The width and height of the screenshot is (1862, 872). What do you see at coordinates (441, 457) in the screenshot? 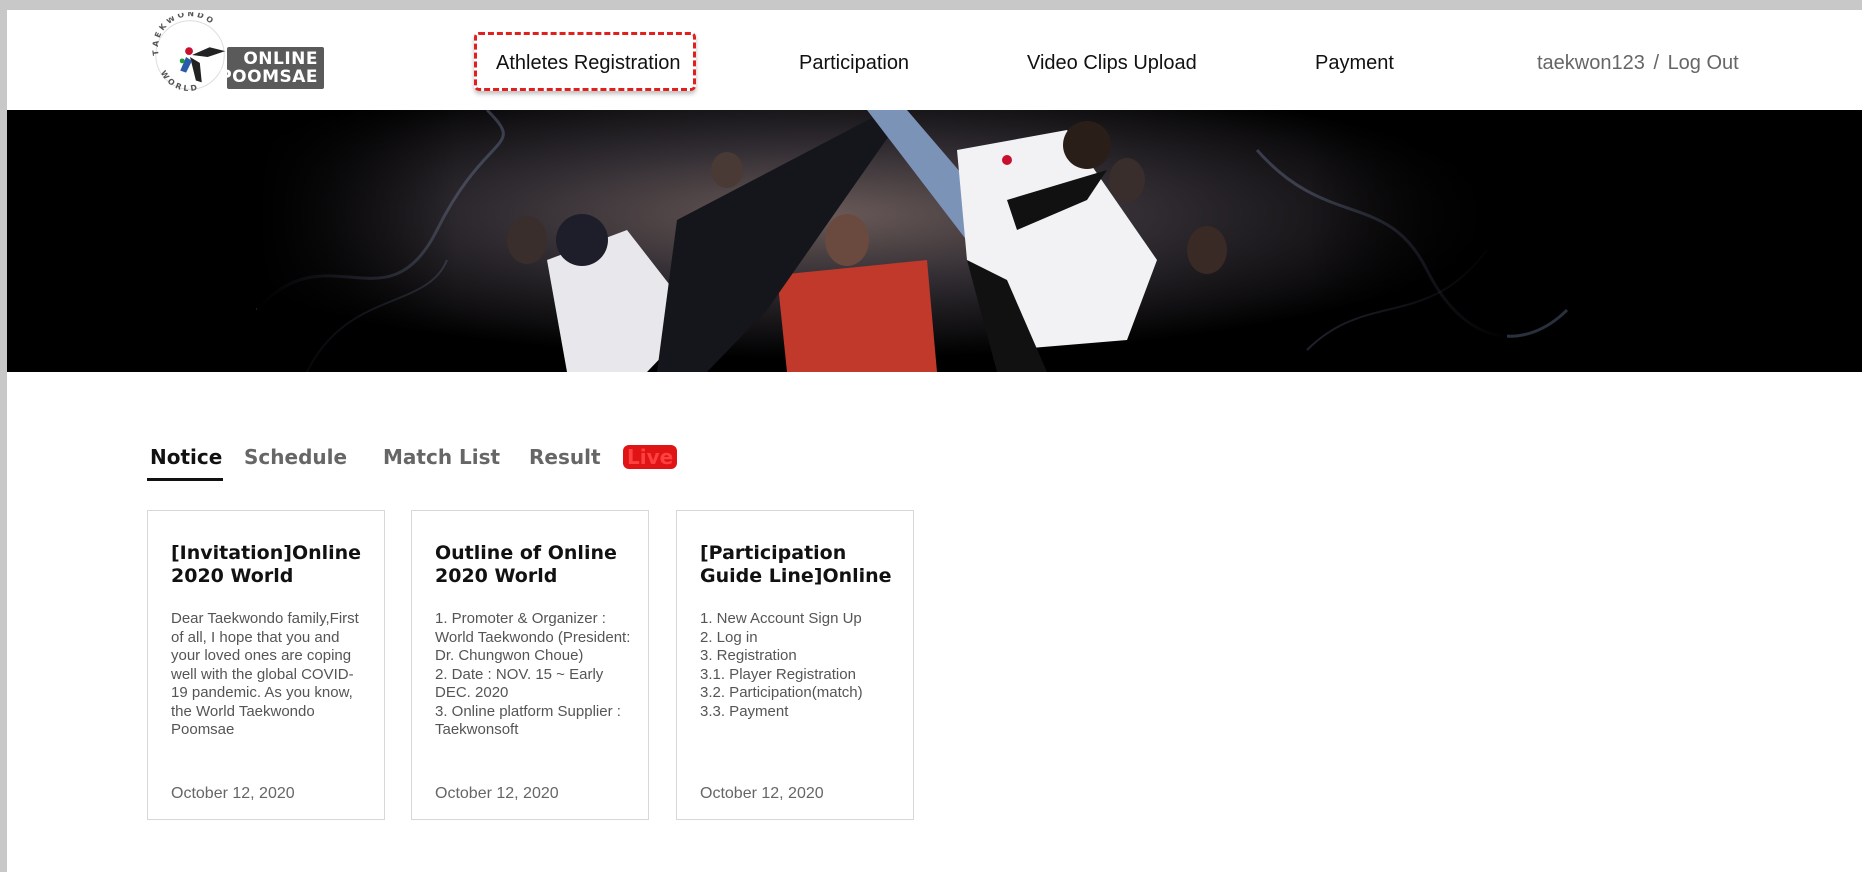
I see `tab-match-list: Match List` at bounding box center [441, 457].